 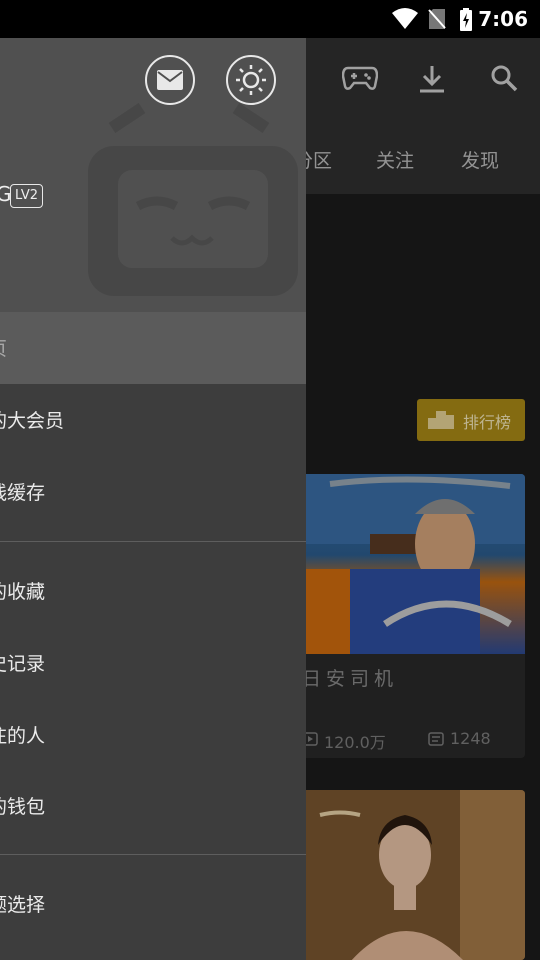 What do you see at coordinates (153, 591) in the screenshot?
I see `menu-item-favorites: 的收藏` at bounding box center [153, 591].